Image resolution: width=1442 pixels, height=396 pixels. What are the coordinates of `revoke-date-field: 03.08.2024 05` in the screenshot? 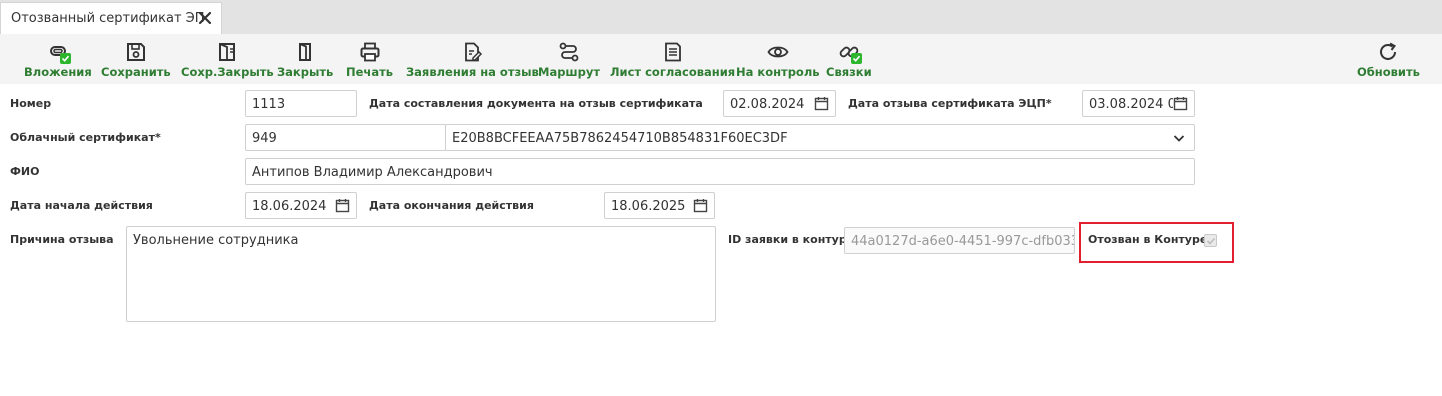 It's located at (1138, 103).